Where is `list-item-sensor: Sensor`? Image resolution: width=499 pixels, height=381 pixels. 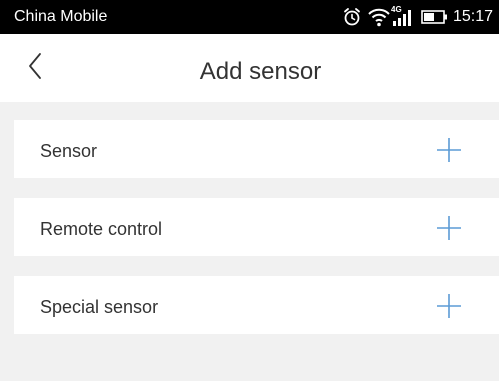
list-item-sensor: Sensor is located at coordinates (256, 149).